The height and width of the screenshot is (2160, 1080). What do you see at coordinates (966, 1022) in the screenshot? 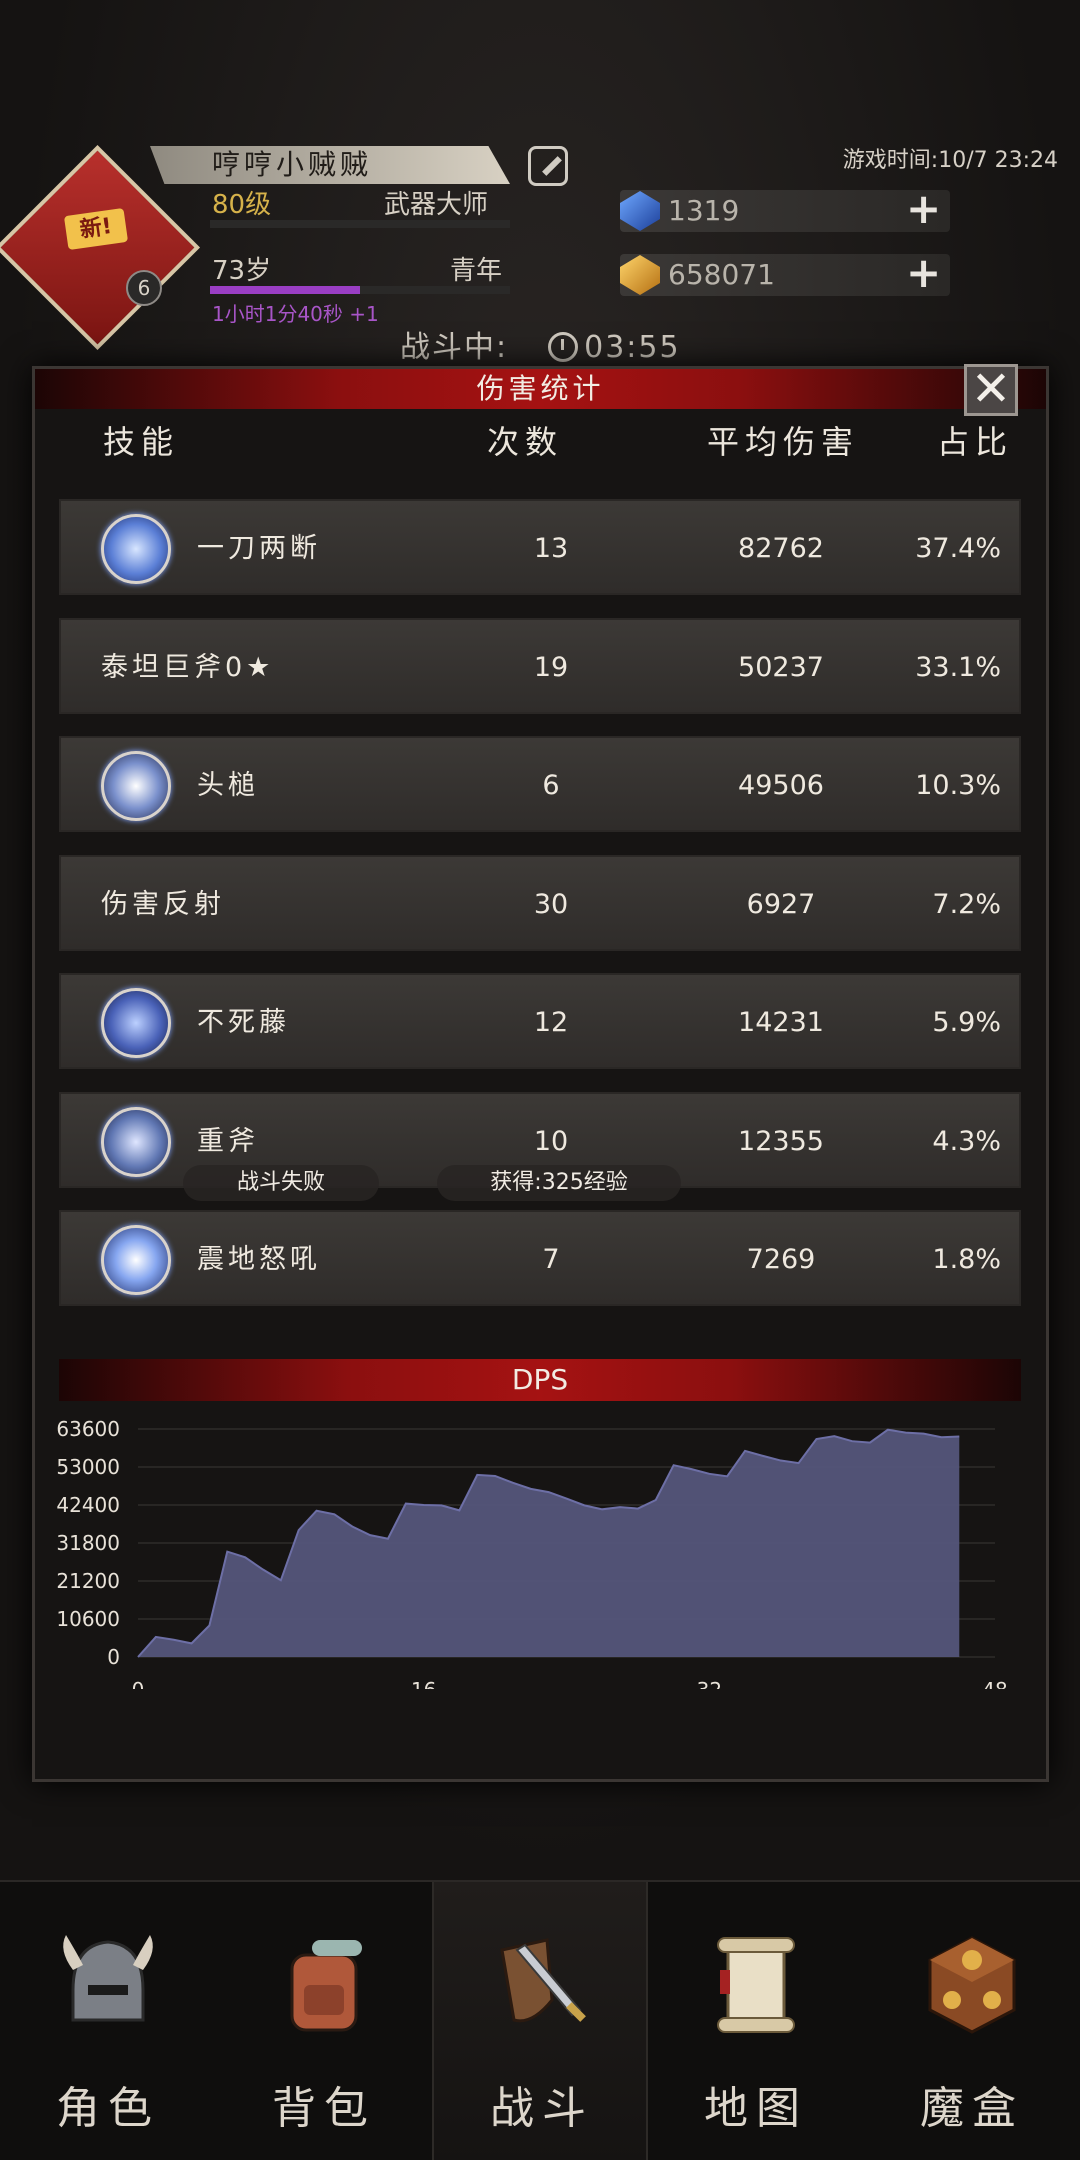
I see `damage-percent: 5.9%` at bounding box center [966, 1022].